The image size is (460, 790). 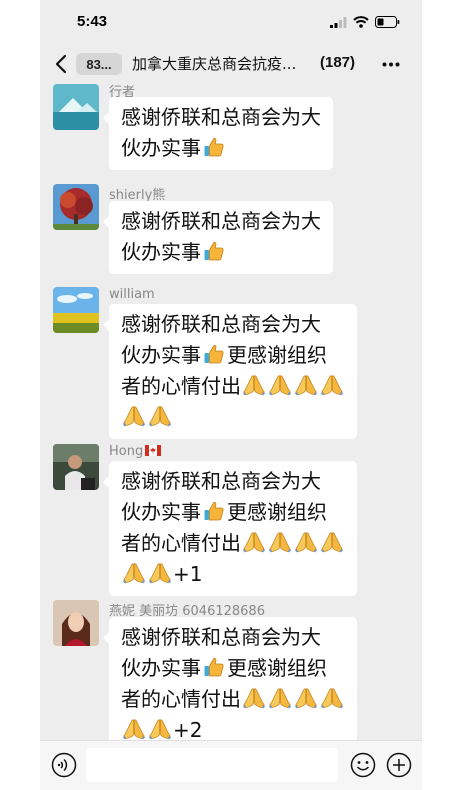 I want to click on input-bar, so click(x=231, y=765).